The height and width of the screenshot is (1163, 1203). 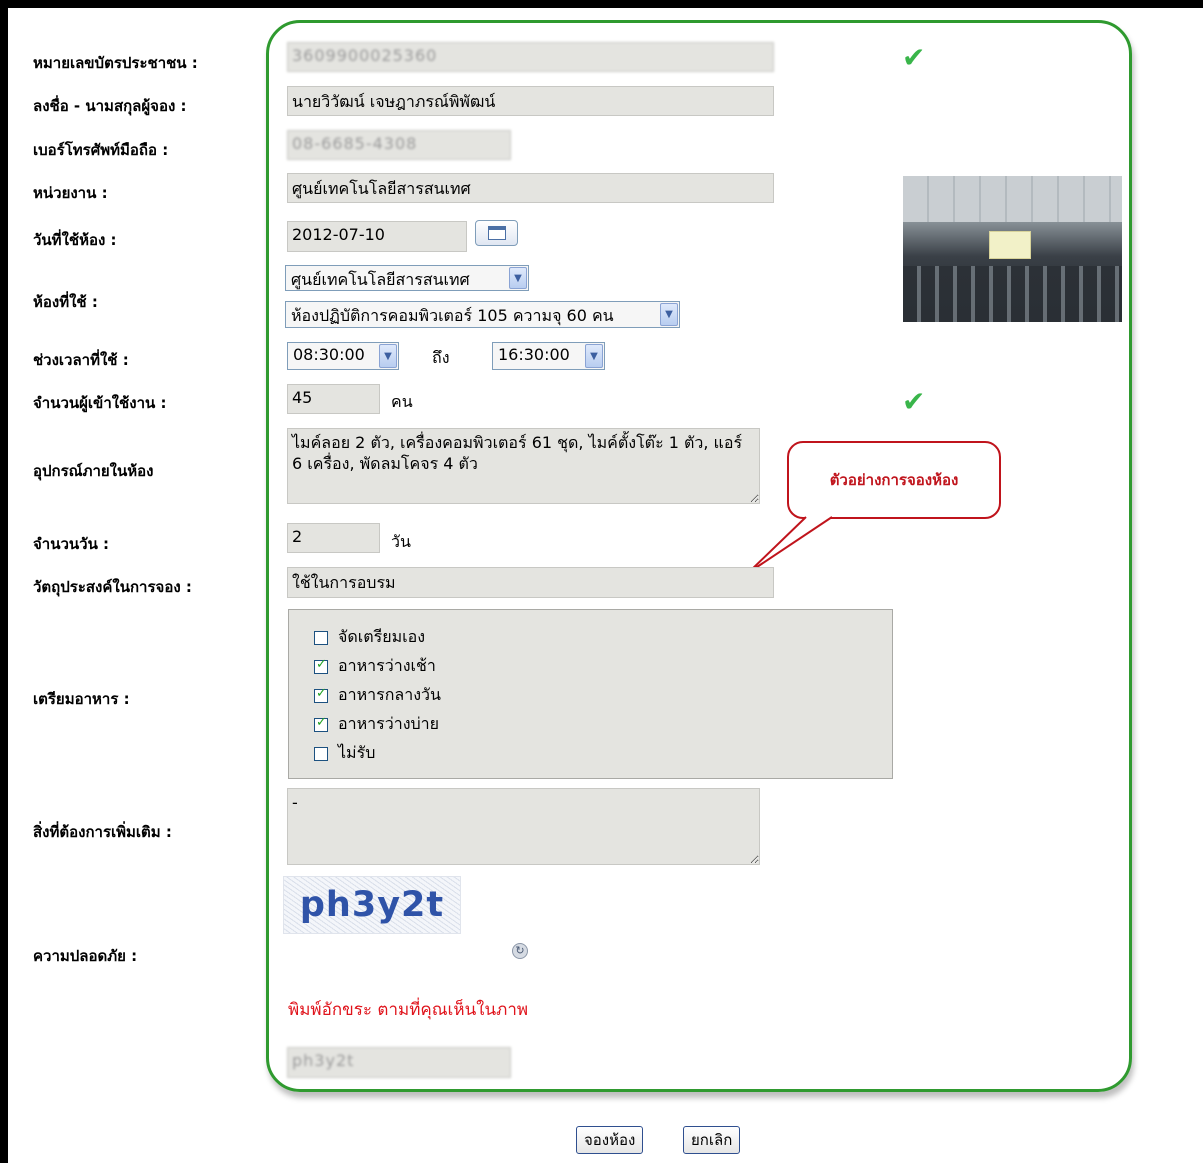 I want to click on food-option-label: อาหารว่างบ่าย, so click(x=389, y=723).